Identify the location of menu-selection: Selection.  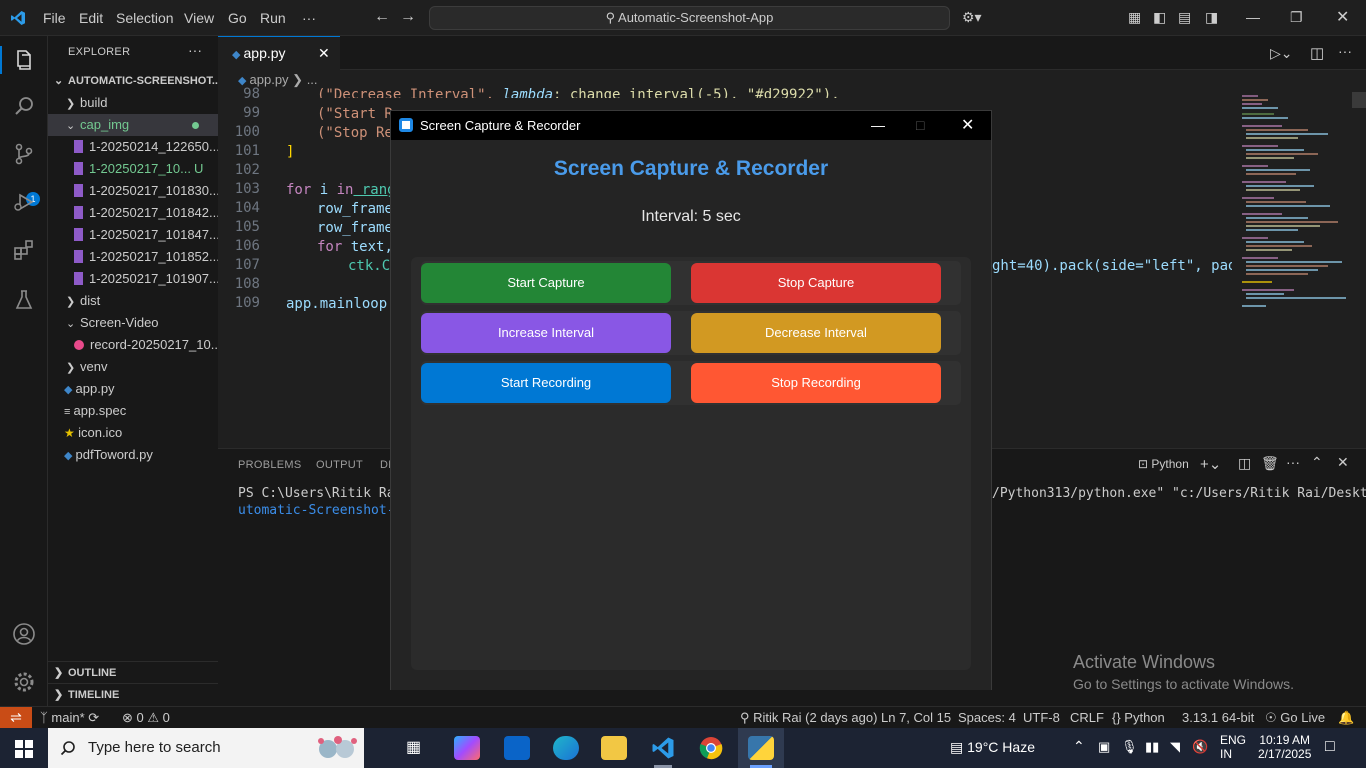
(145, 18).